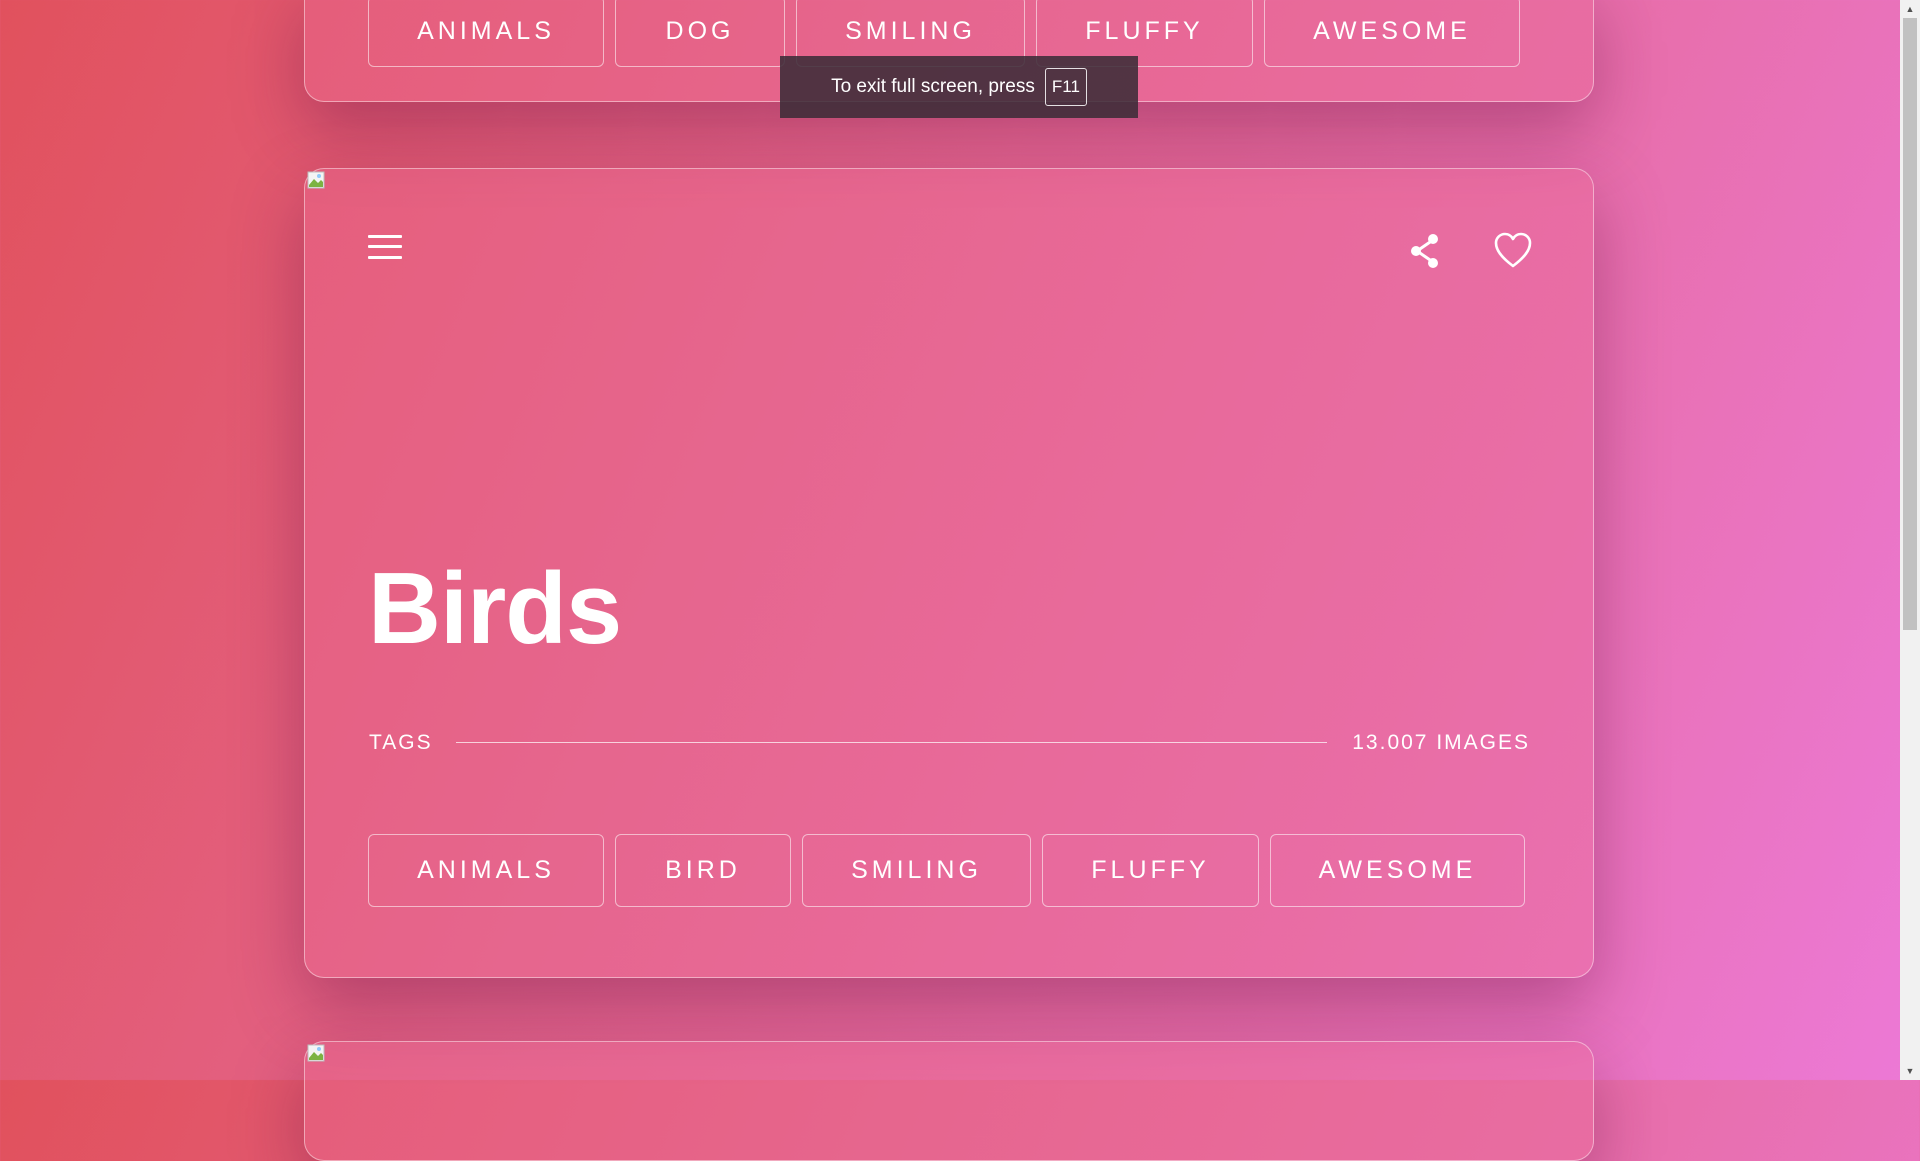 The height and width of the screenshot is (1161, 1920). I want to click on vertical-scrollbar: ▲ ▼, so click(1910, 540).